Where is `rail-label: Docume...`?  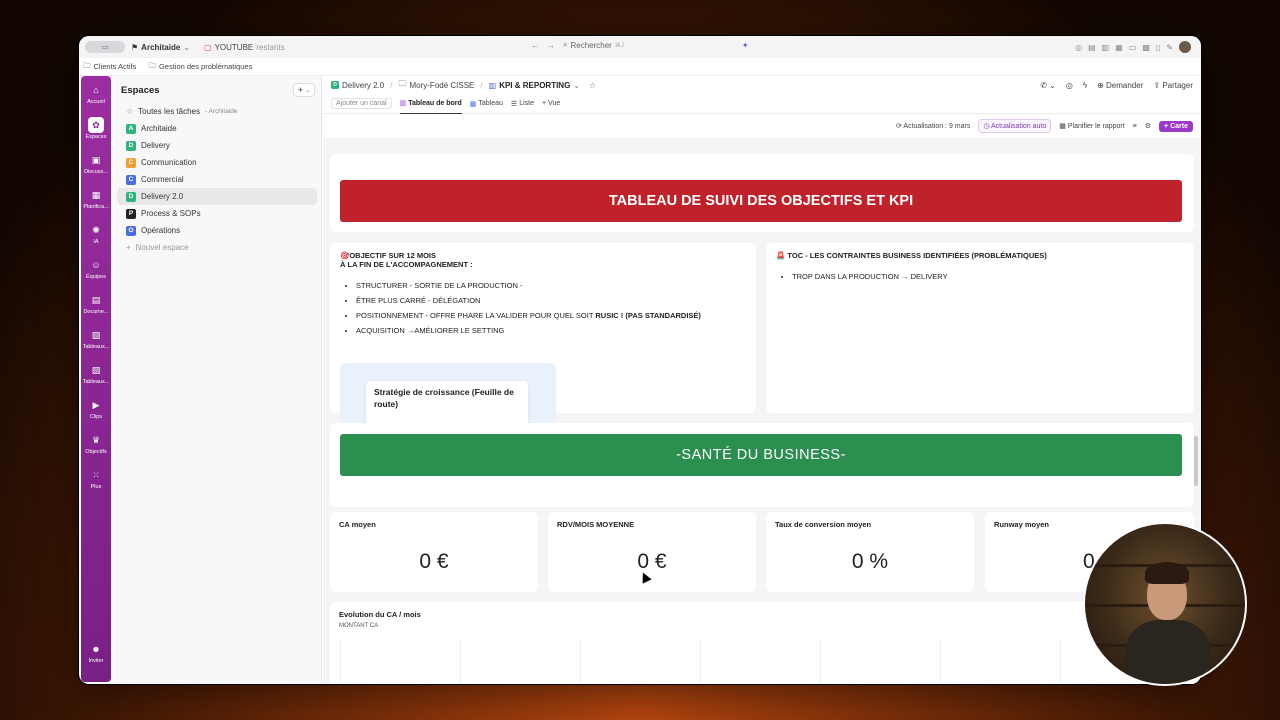 rail-label: Docume... is located at coordinates (96, 312).